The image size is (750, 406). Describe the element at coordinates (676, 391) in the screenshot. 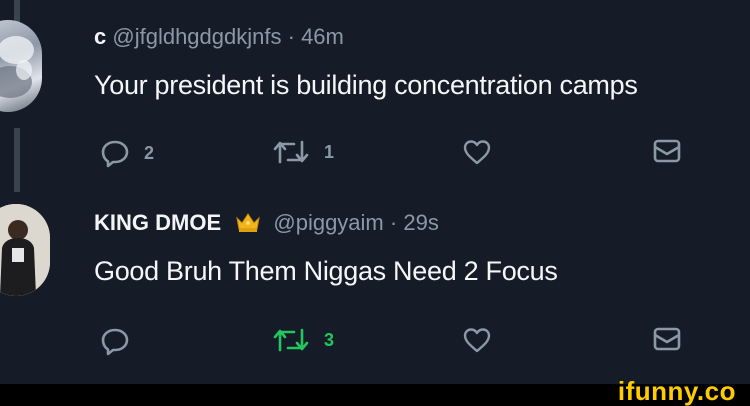

I see `watermark: ifunny.co` at that location.